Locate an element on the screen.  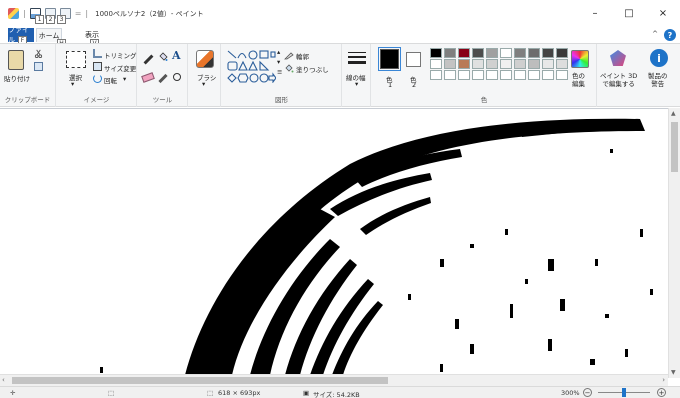
paint-app-icon is located at coordinates (13, 13).